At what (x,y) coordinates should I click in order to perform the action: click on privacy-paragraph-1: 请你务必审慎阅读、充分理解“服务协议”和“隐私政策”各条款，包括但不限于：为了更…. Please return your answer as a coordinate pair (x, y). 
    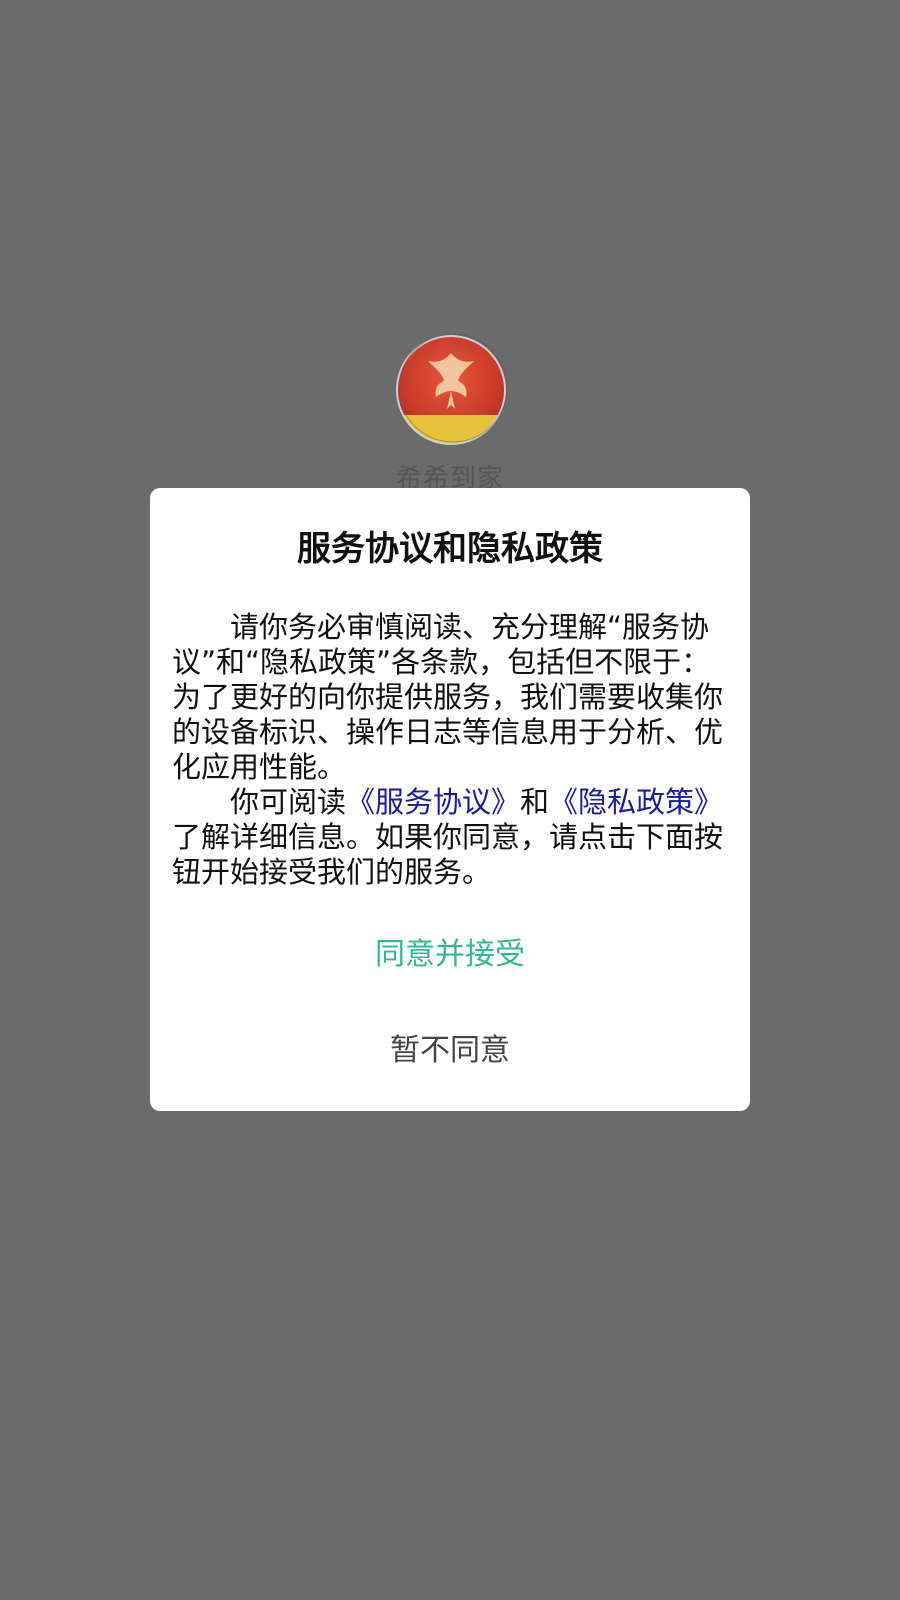
    Looking at the image, I should click on (448, 697).